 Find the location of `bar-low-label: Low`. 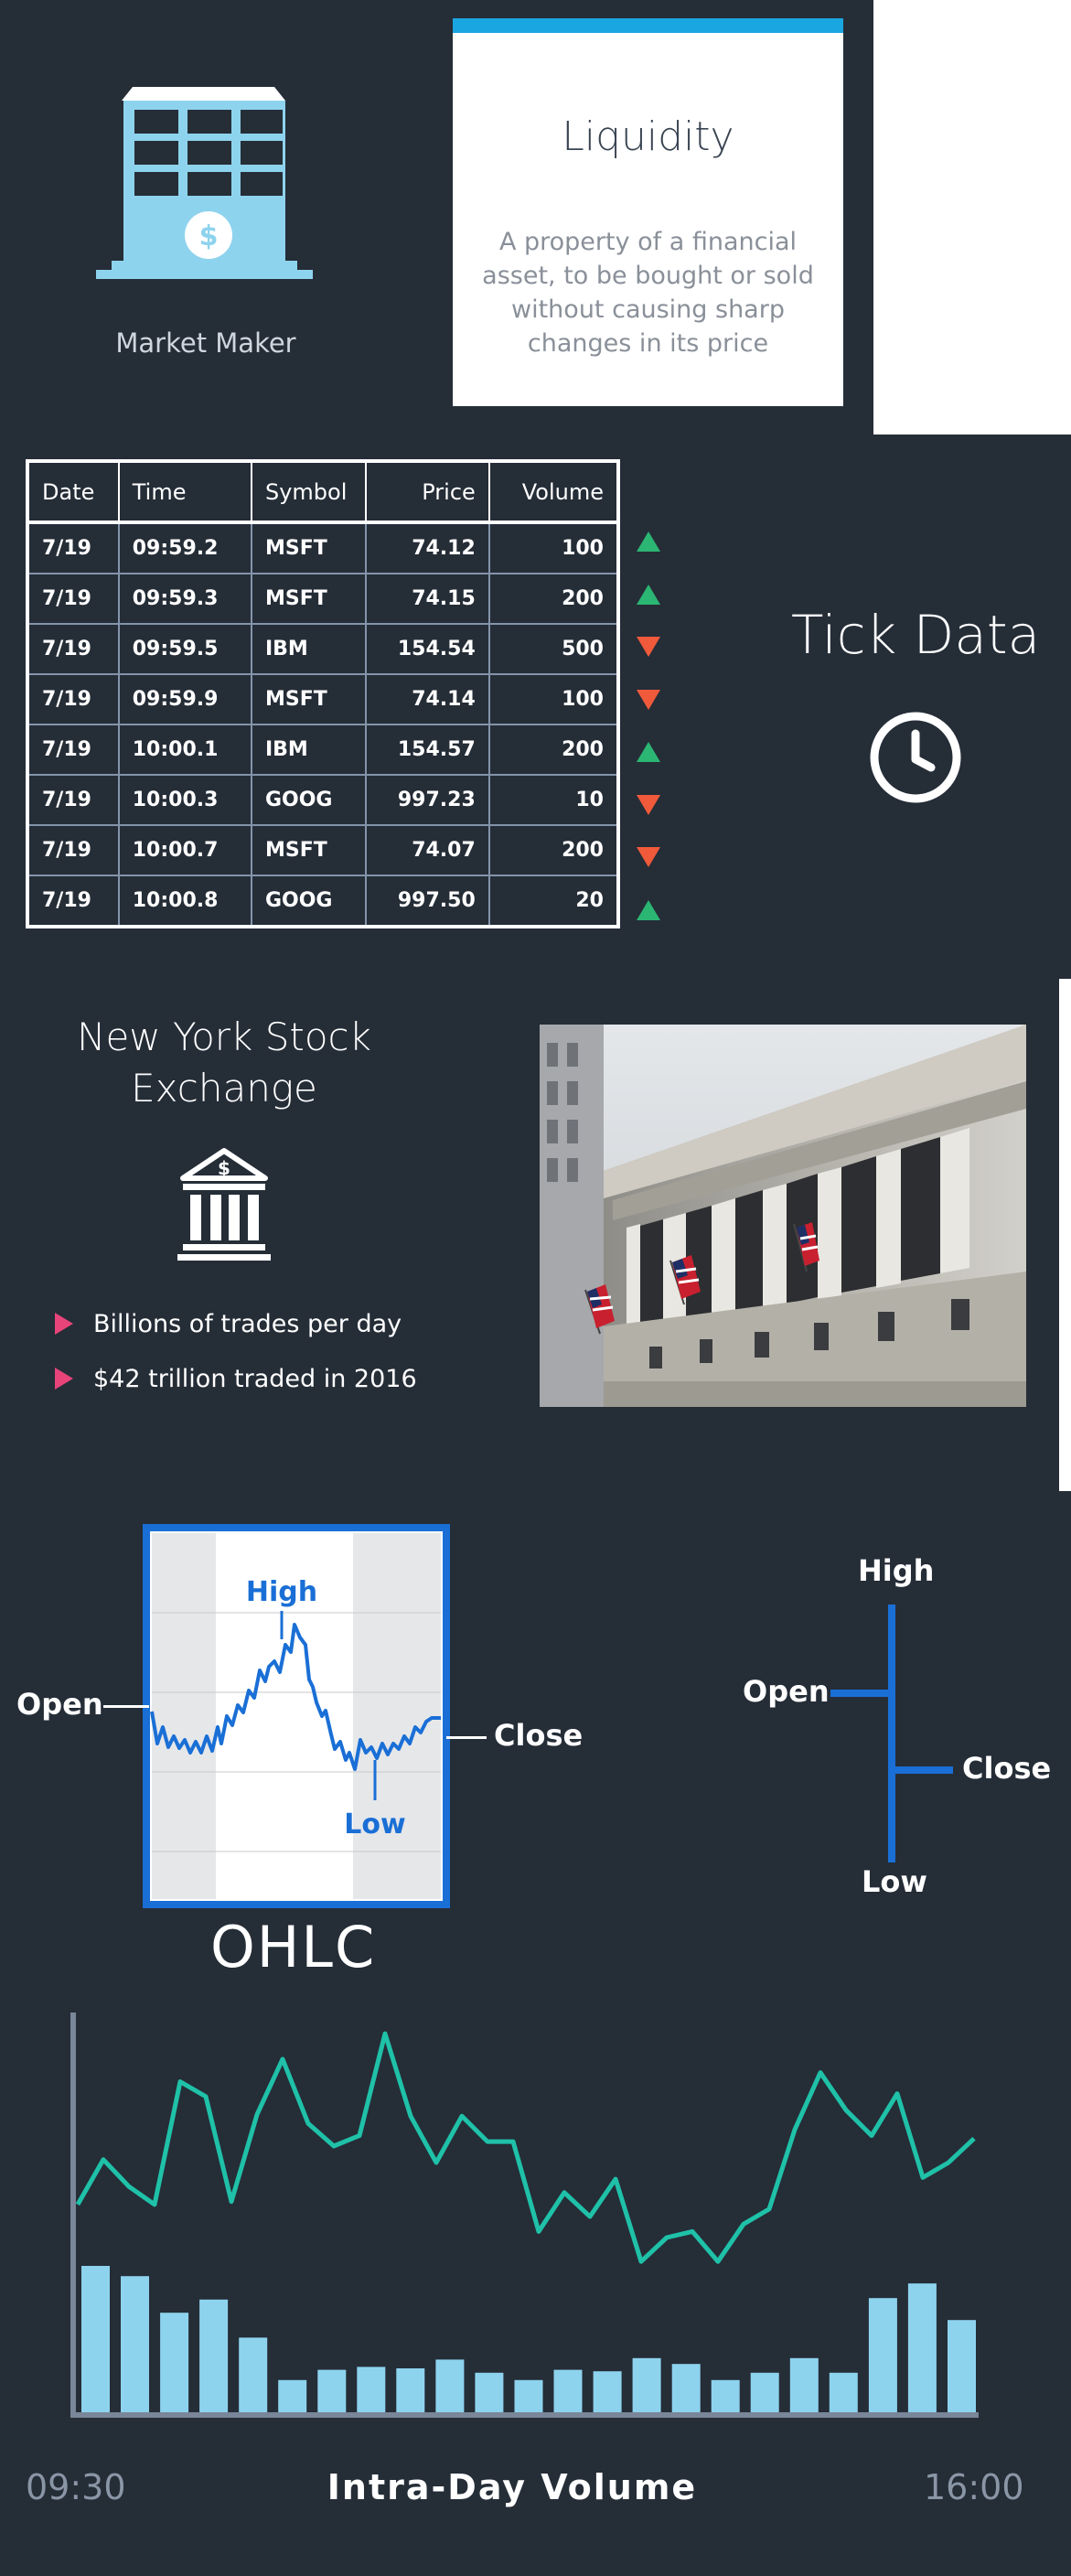

bar-low-label: Low is located at coordinates (894, 1882).